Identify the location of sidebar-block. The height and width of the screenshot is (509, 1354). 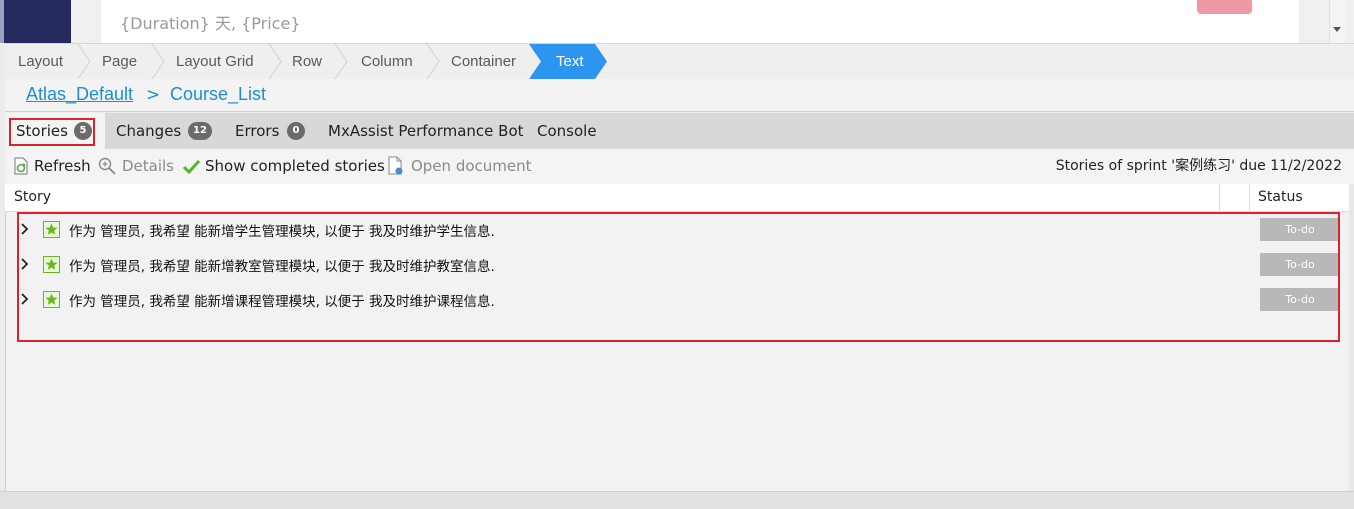
(35, 21).